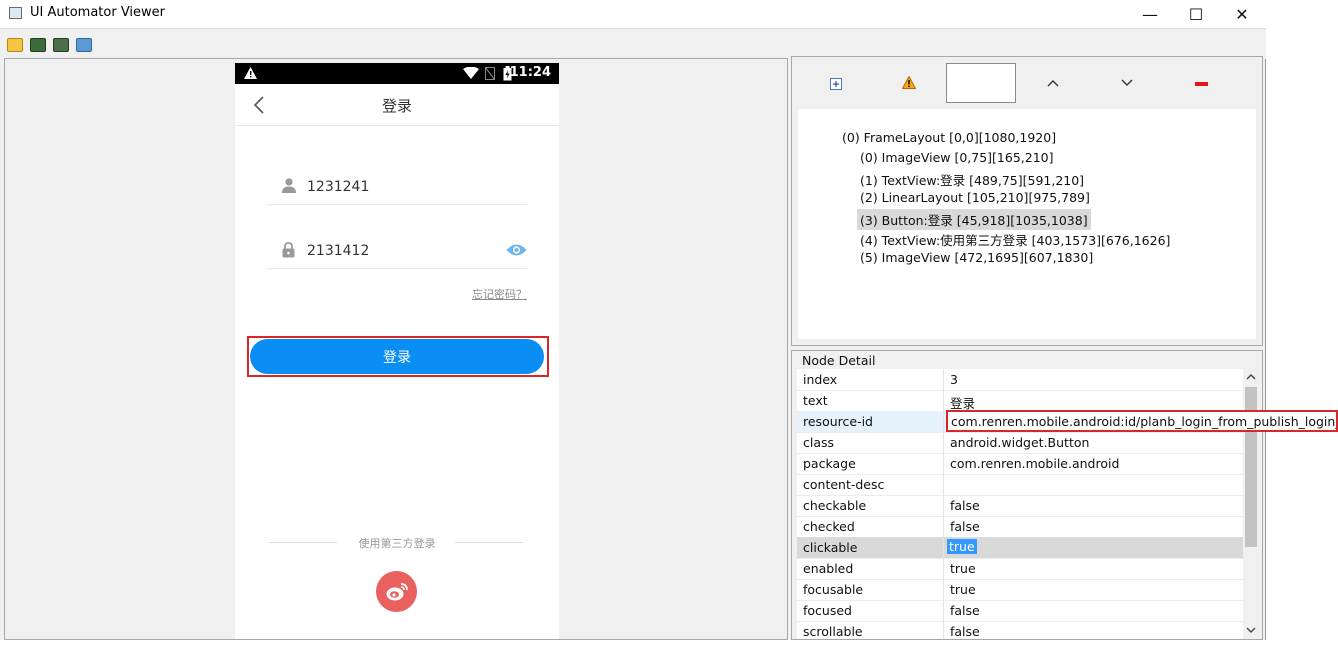  What do you see at coordinates (61, 45) in the screenshot?
I see `device-screenshot-compressed-icon` at bounding box center [61, 45].